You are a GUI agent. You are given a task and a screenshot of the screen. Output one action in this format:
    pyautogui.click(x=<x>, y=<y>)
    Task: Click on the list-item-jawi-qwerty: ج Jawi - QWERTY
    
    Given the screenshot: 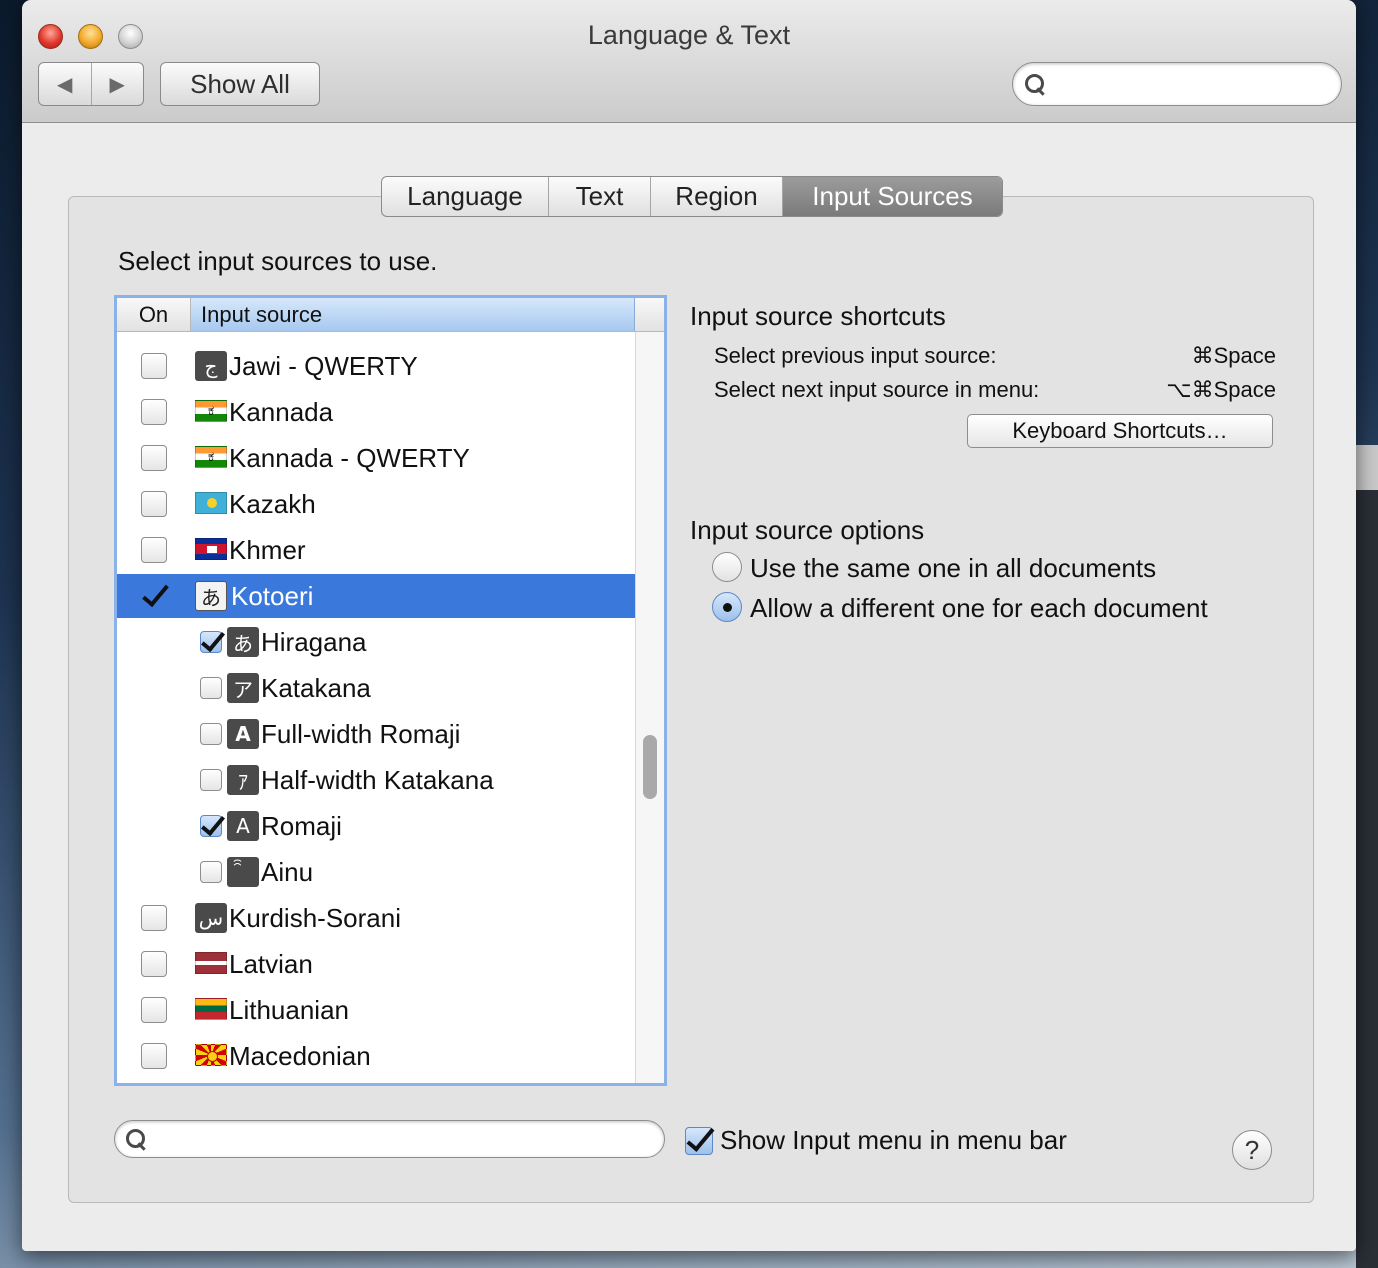 What is the action you would take?
    pyautogui.click(x=376, y=366)
    